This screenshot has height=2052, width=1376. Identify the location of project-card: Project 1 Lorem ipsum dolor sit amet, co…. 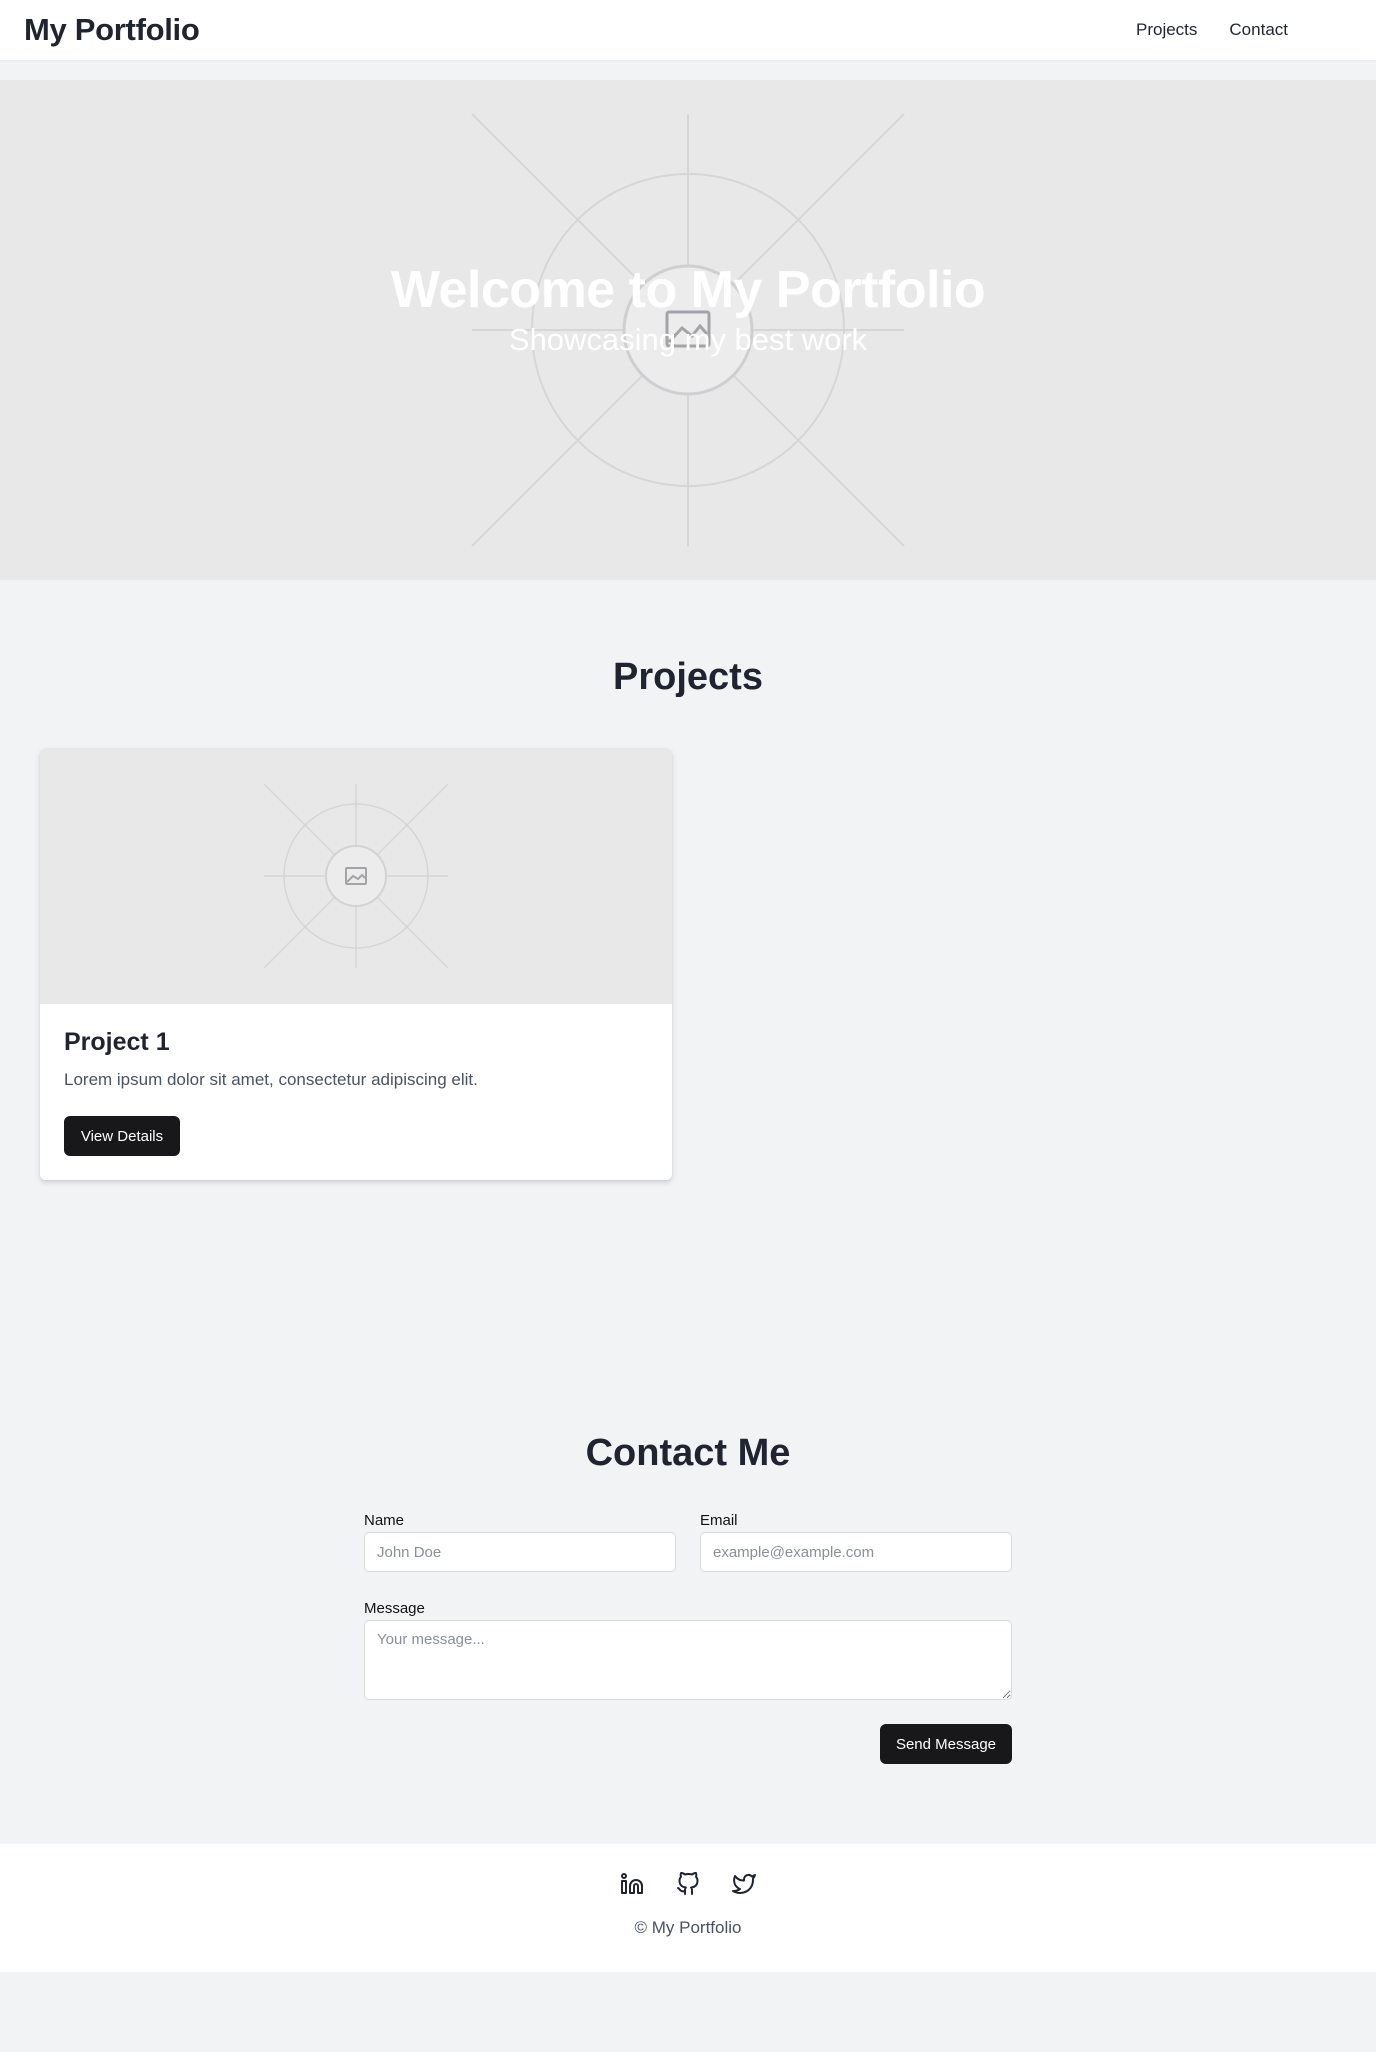
(356, 964).